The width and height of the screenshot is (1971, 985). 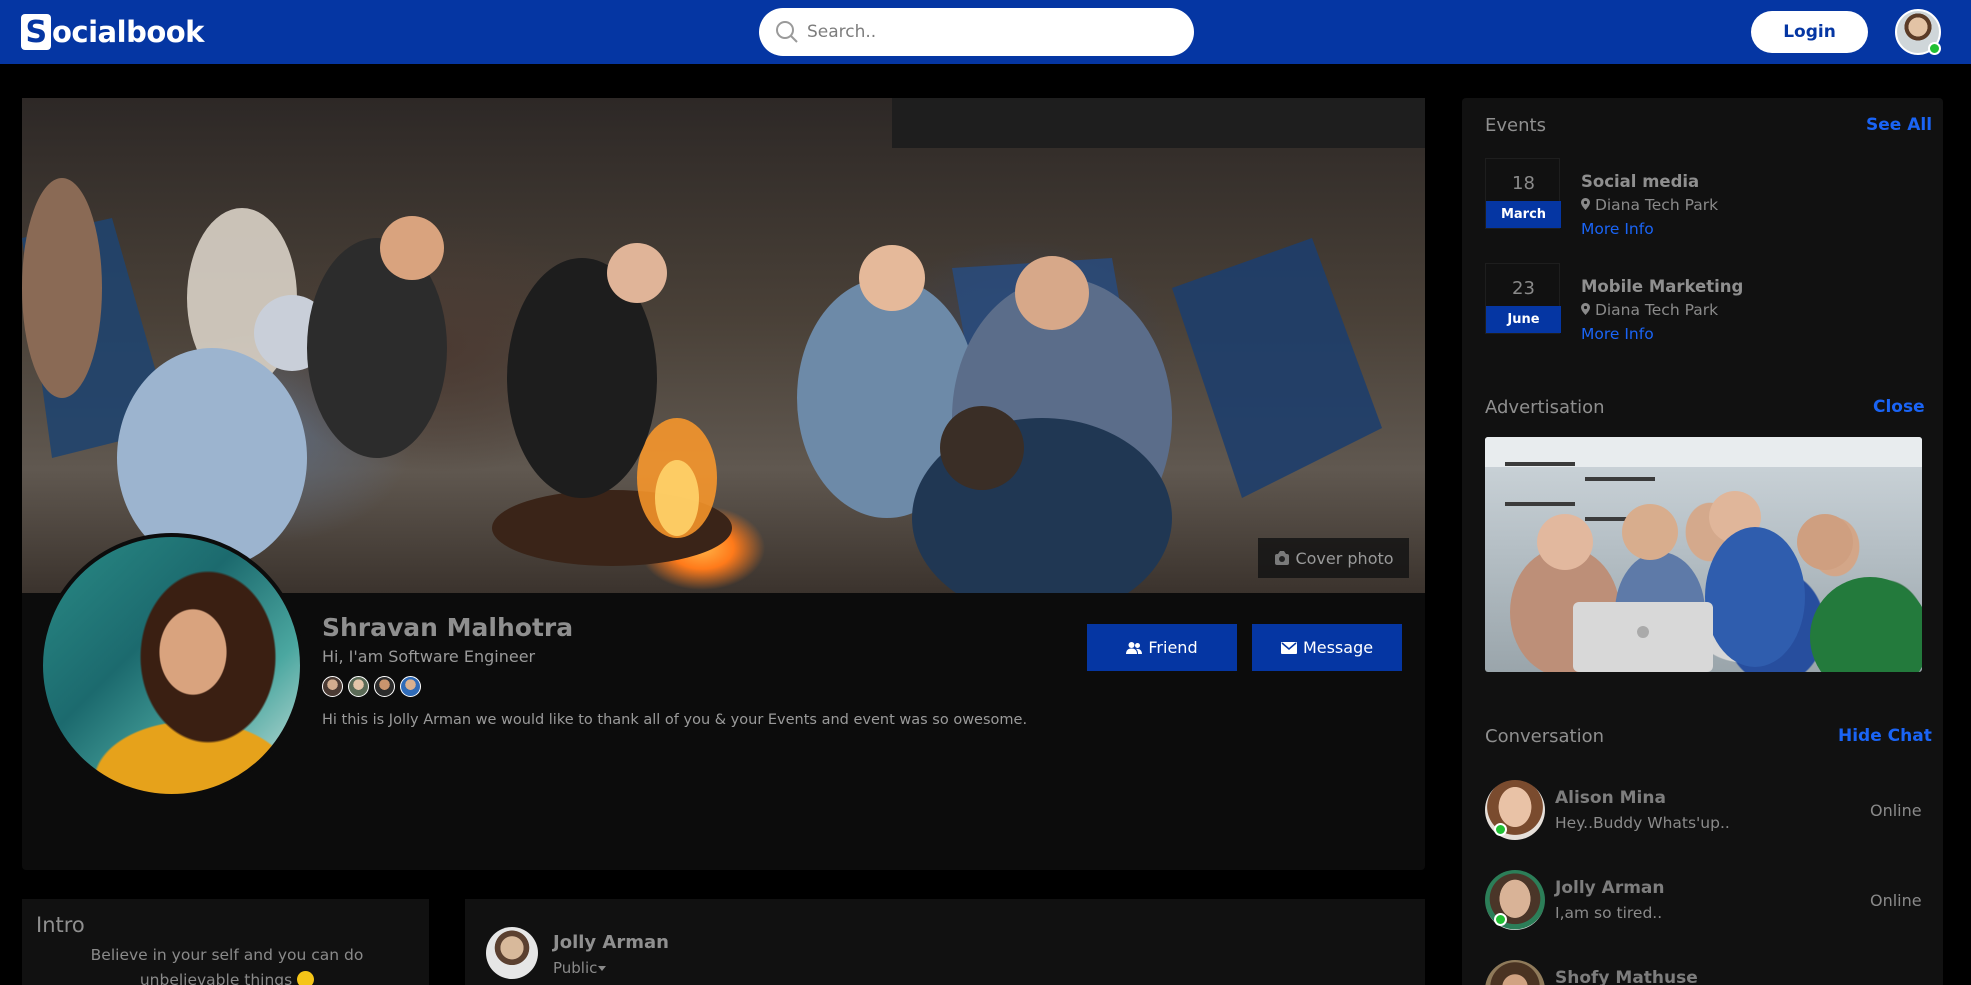 What do you see at coordinates (1609, 913) in the screenshot?
I see `conversation-message: I,am so tired..` at bounding box center [1609, 913].